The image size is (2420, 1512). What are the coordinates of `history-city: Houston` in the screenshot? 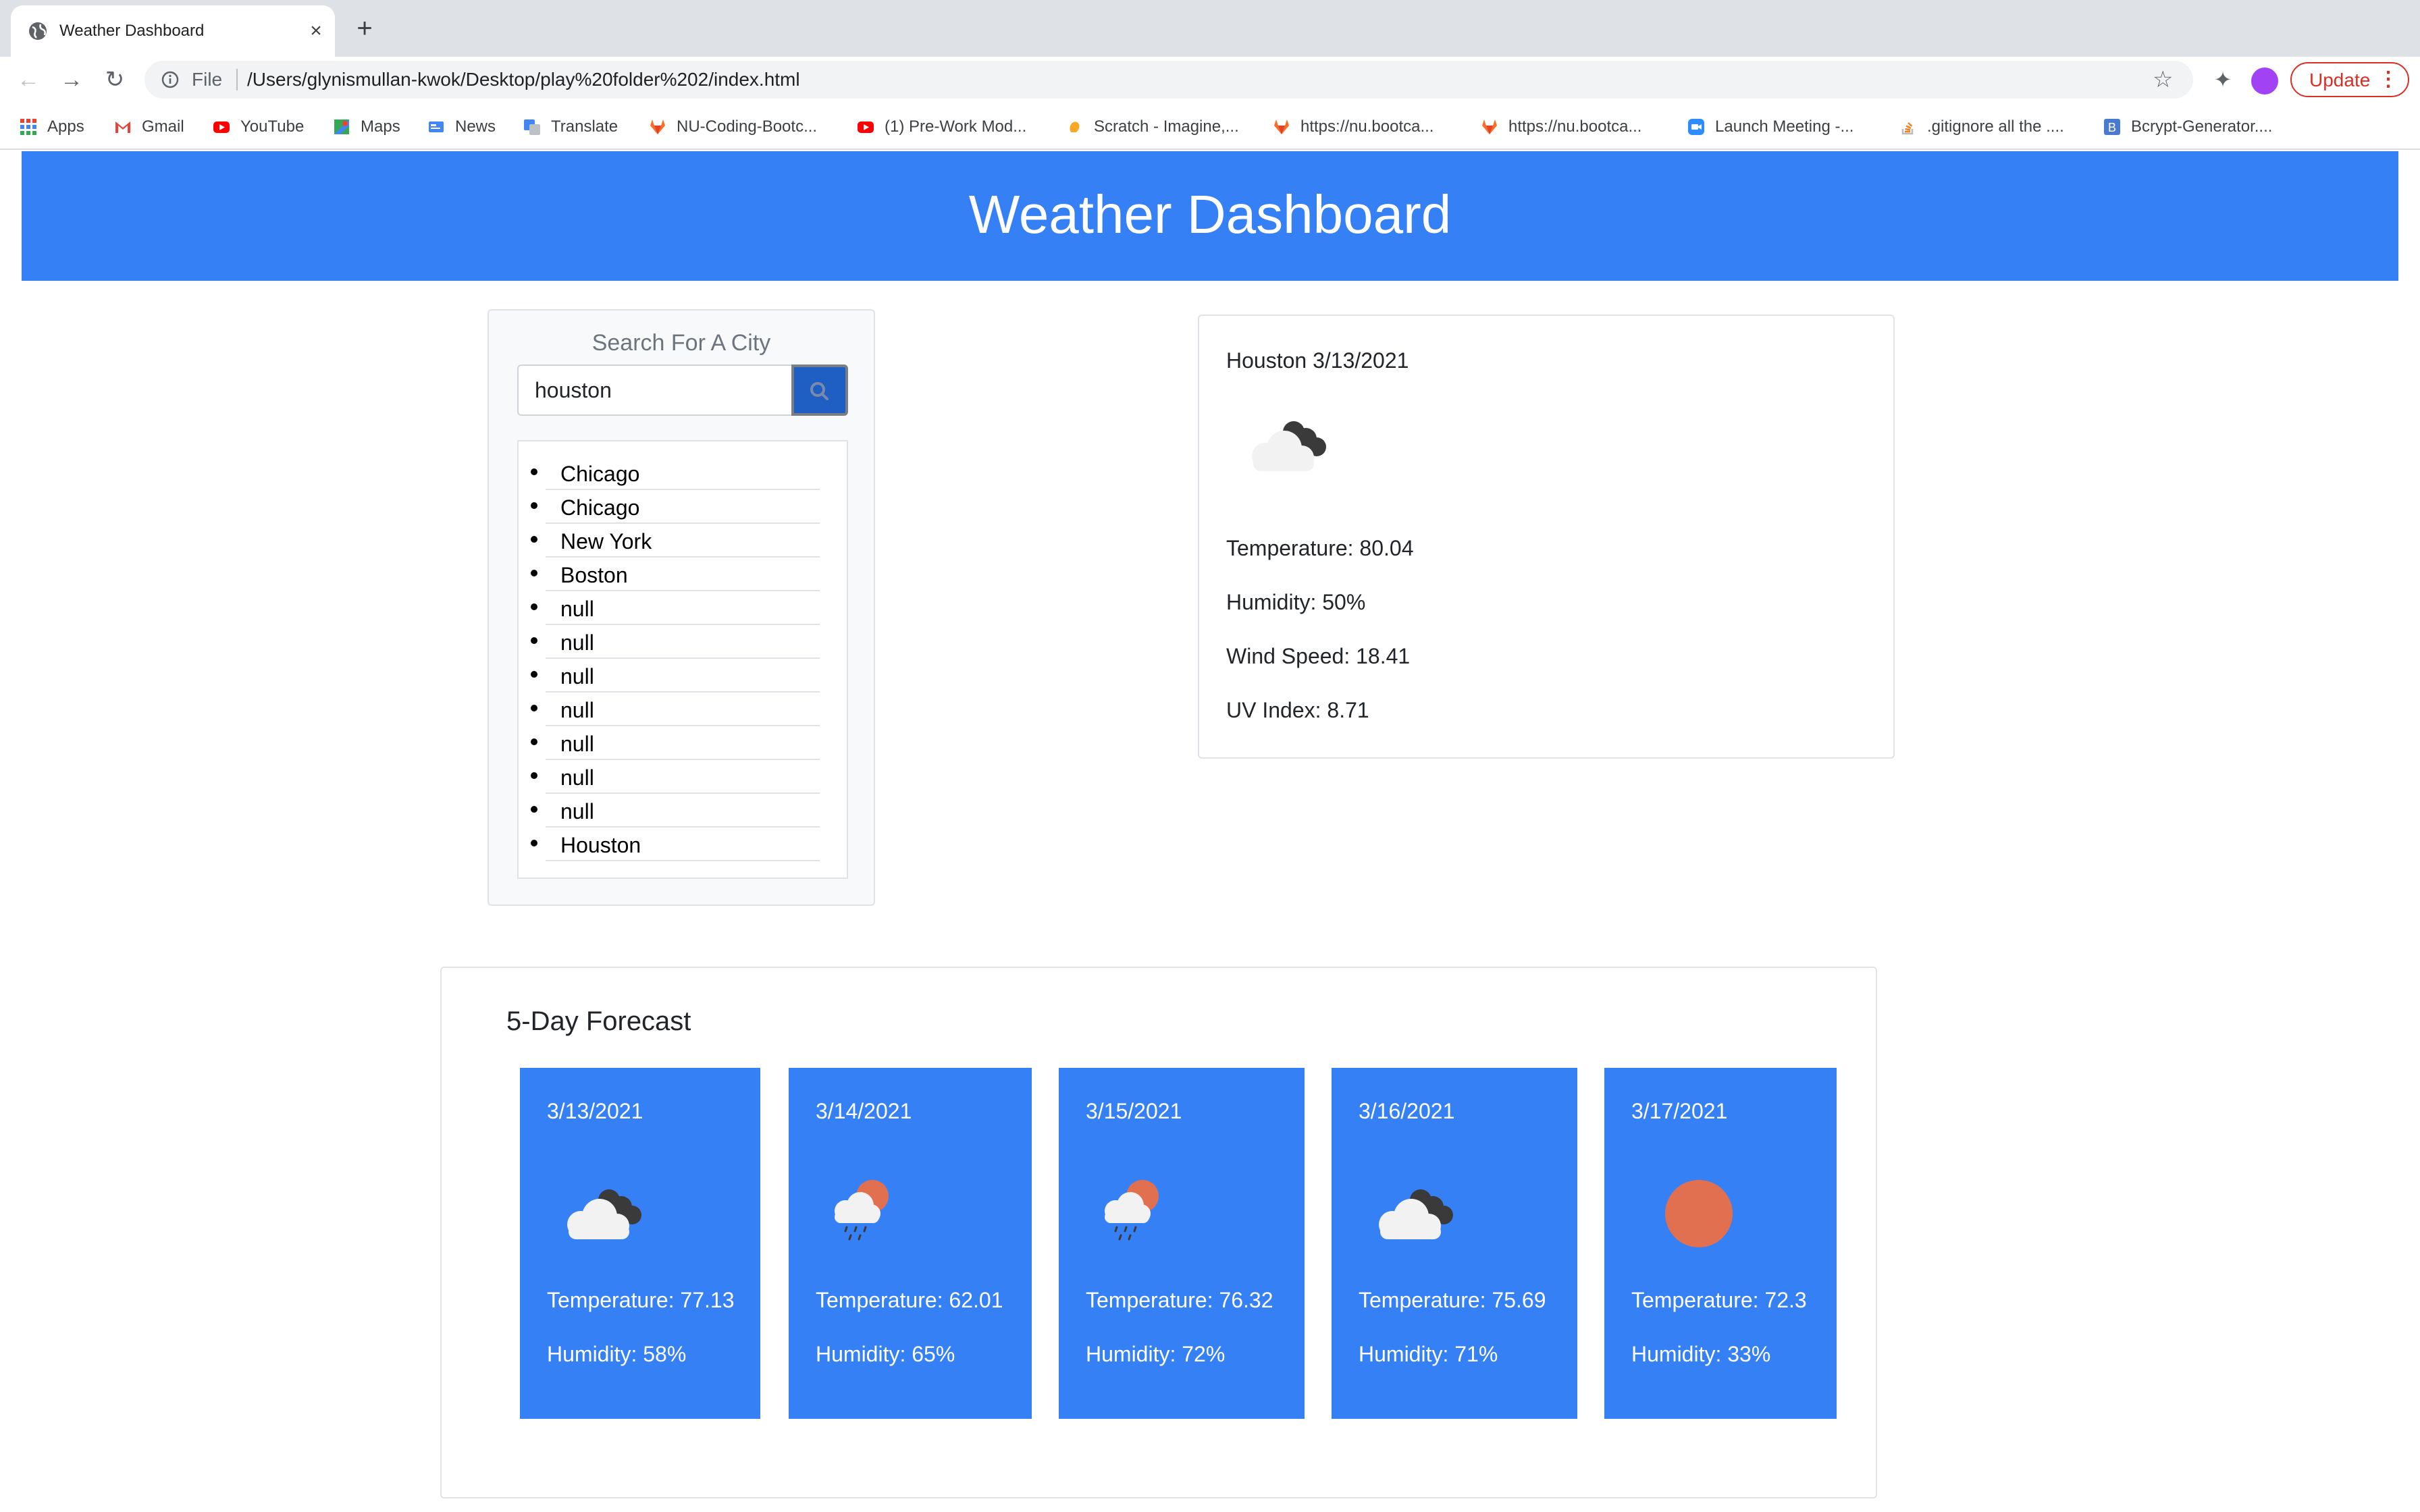 It's located at (600, 845).